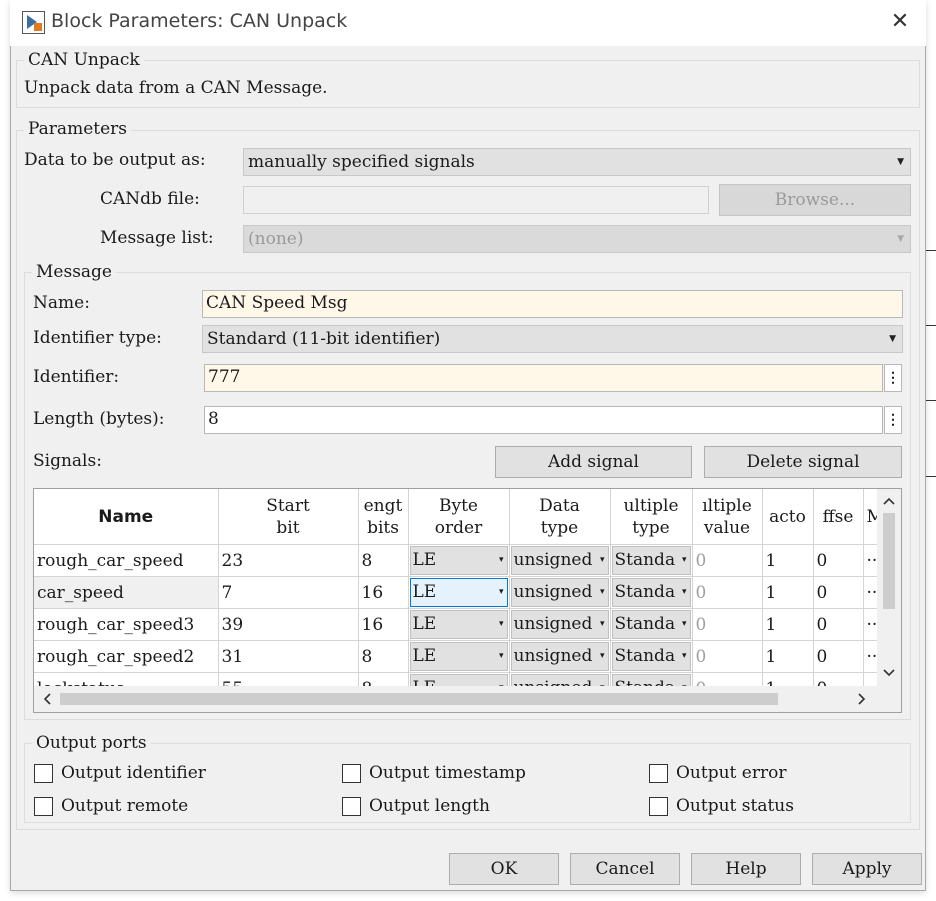 This screenshot has width=936, height=901. Describe the element at coordinates (543, 420) in the screenshot. I see `length-input: 8` at that location.